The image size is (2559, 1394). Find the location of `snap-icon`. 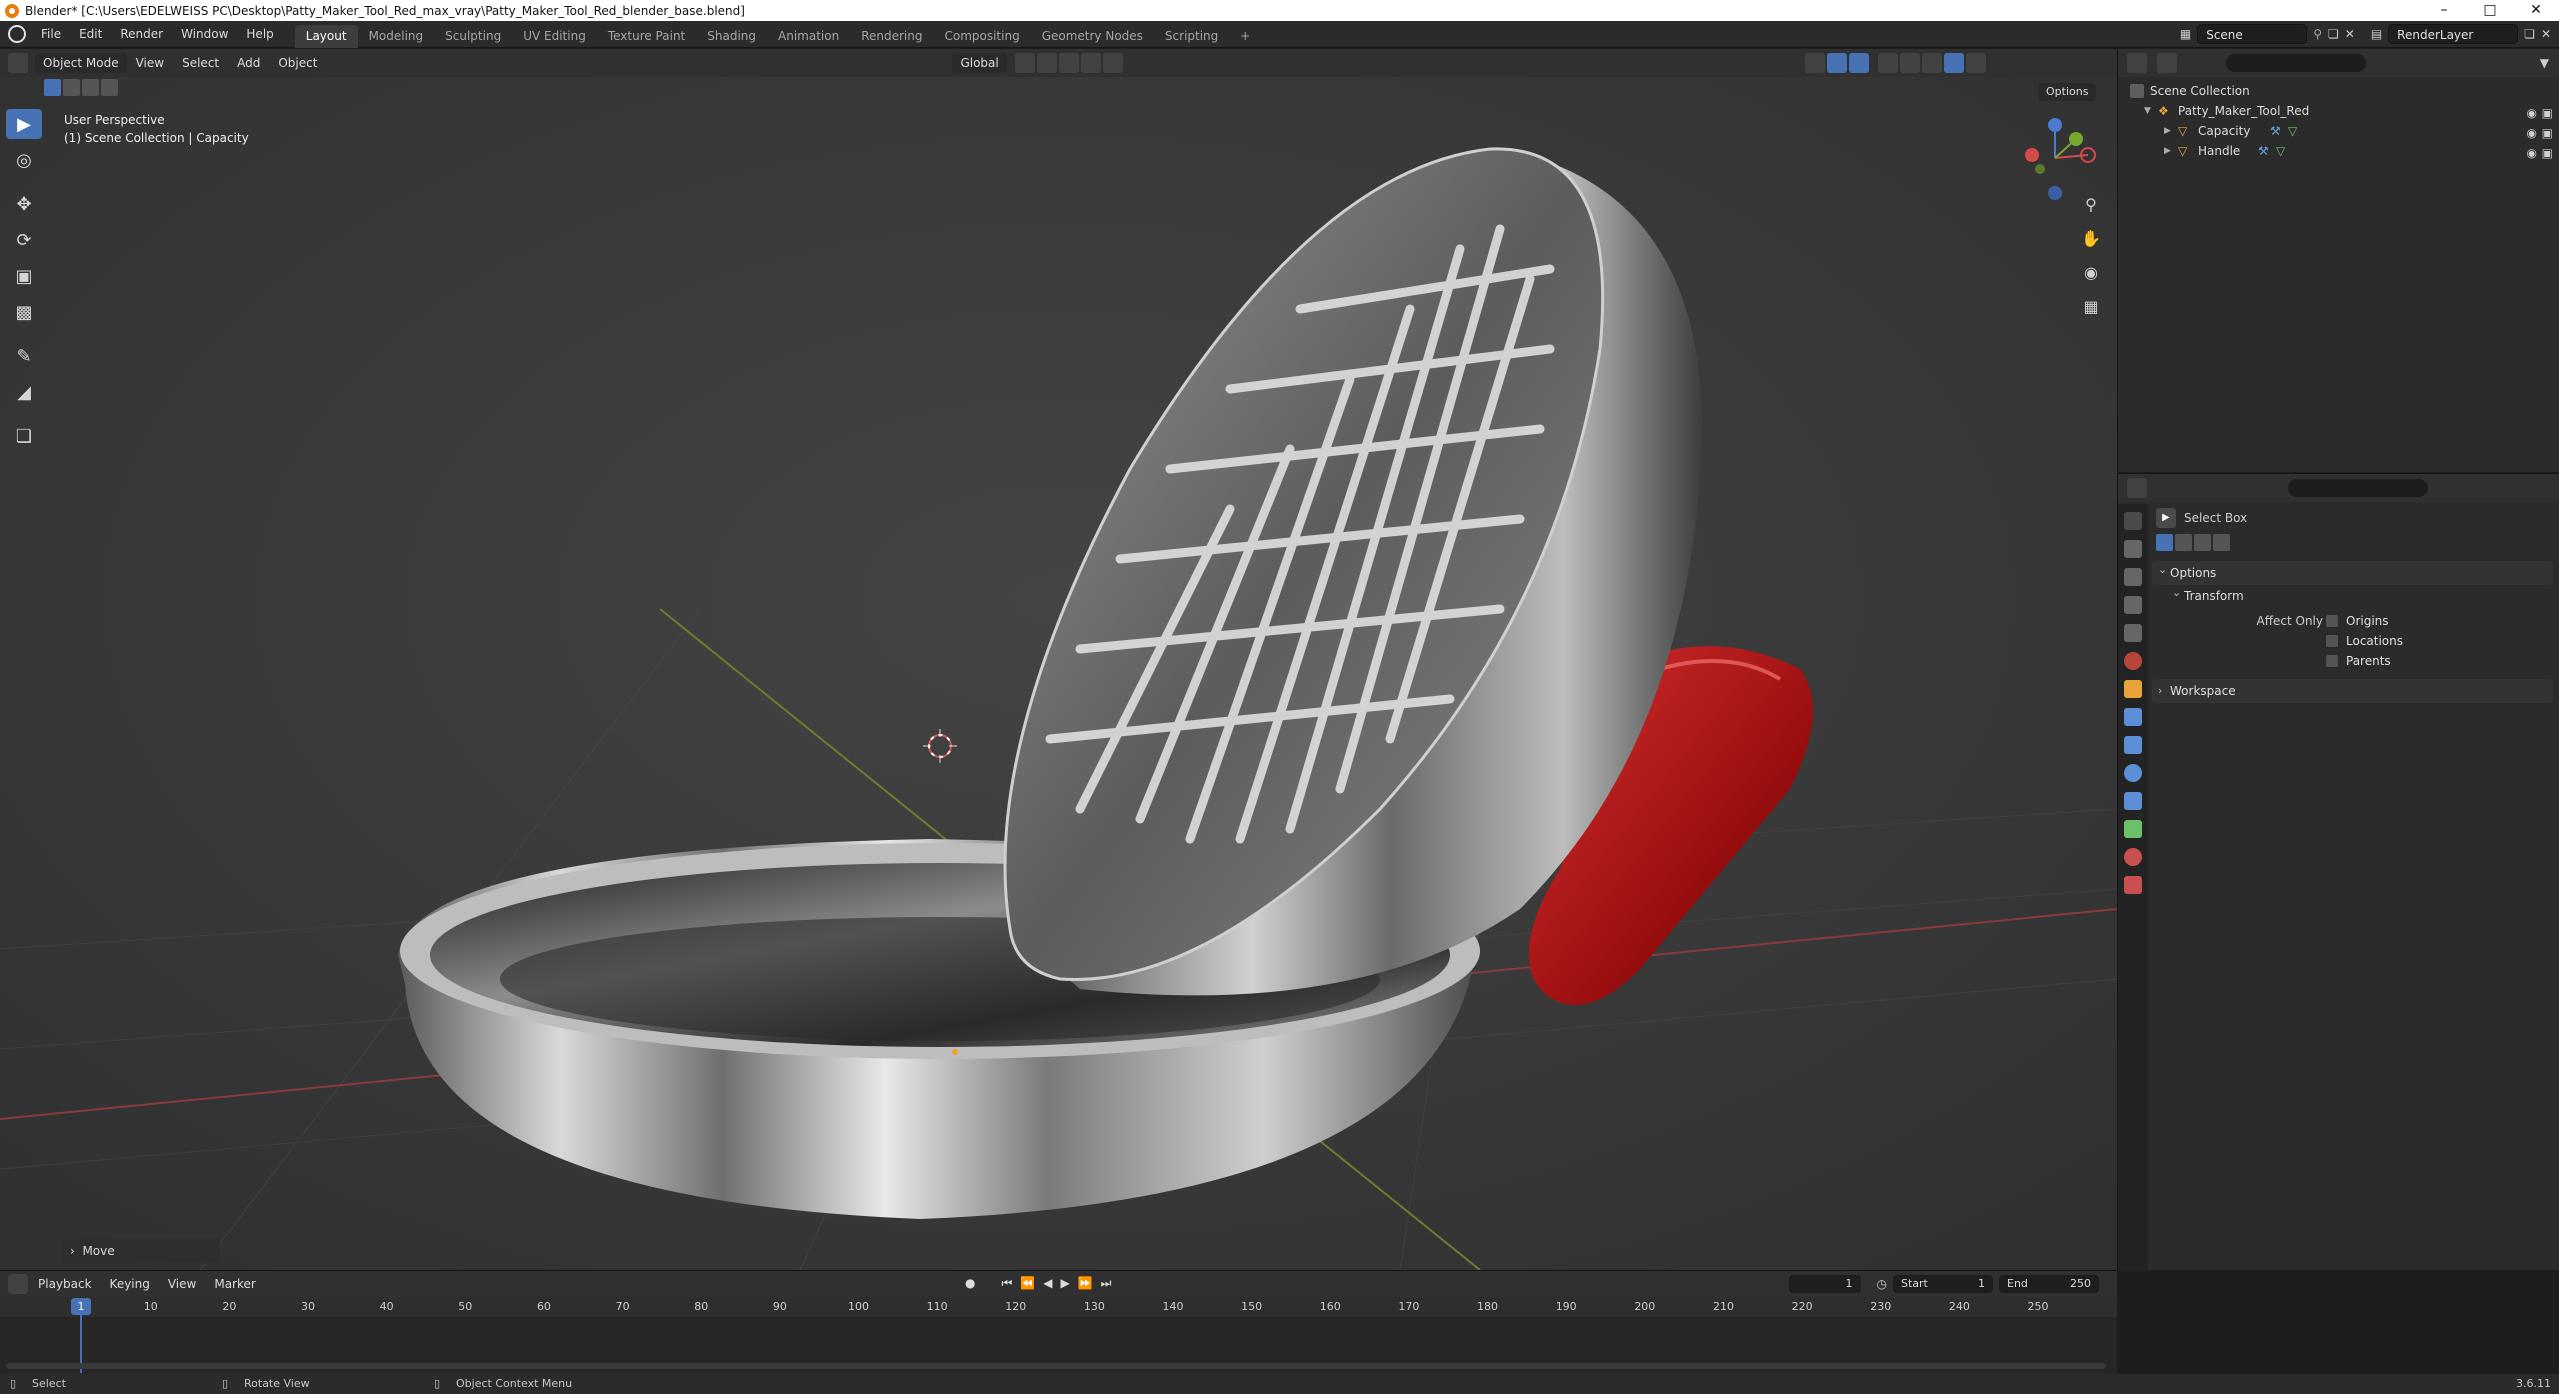

snap-icon is located at coordinates (1046, 63).